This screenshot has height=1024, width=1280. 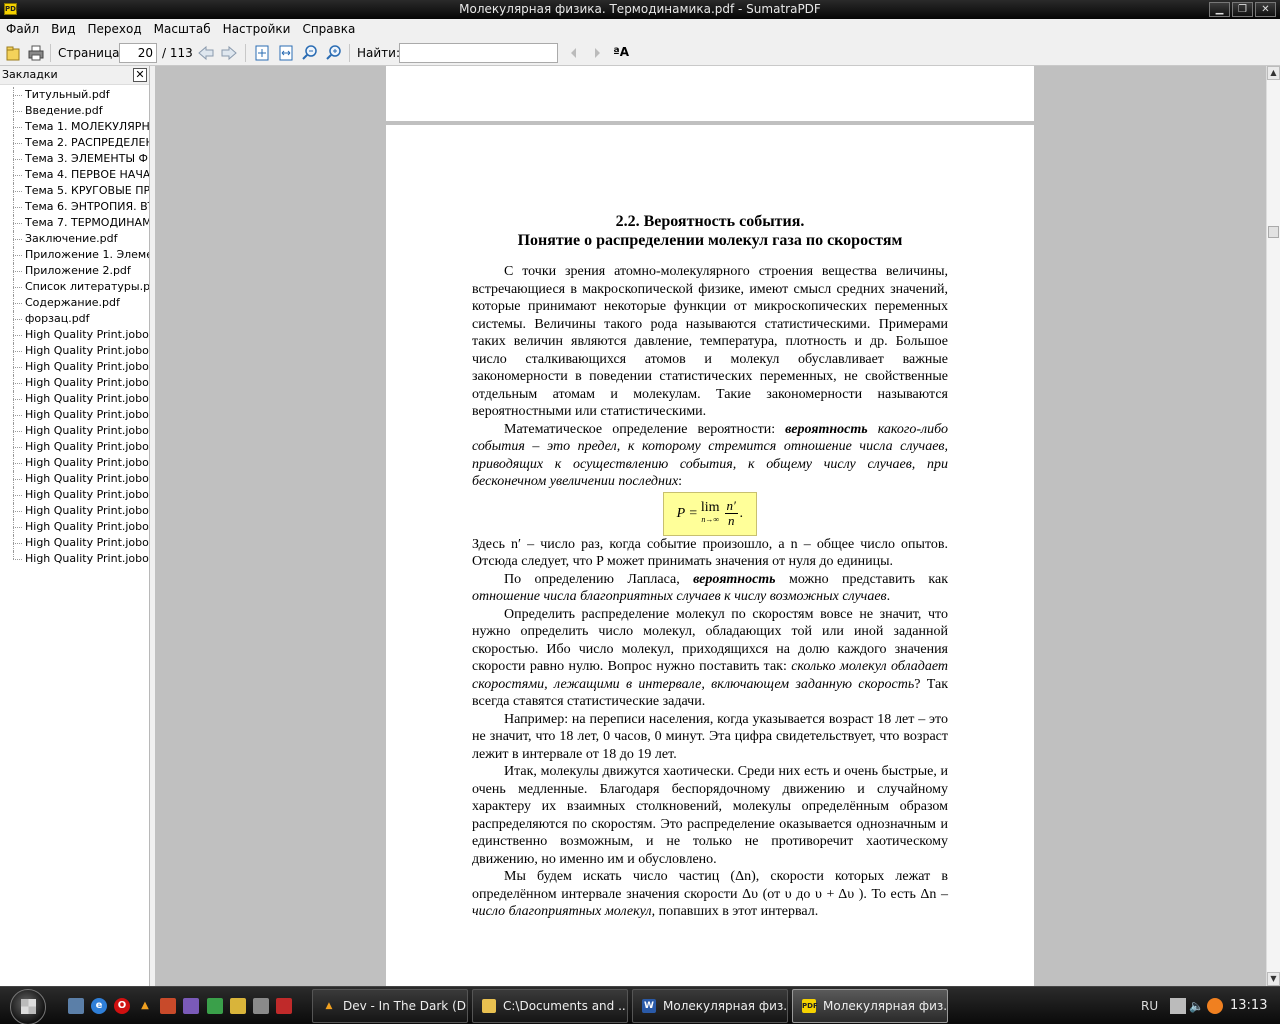 I want to click on formula-limit: lim n→∞, so click(x=710, y=513).